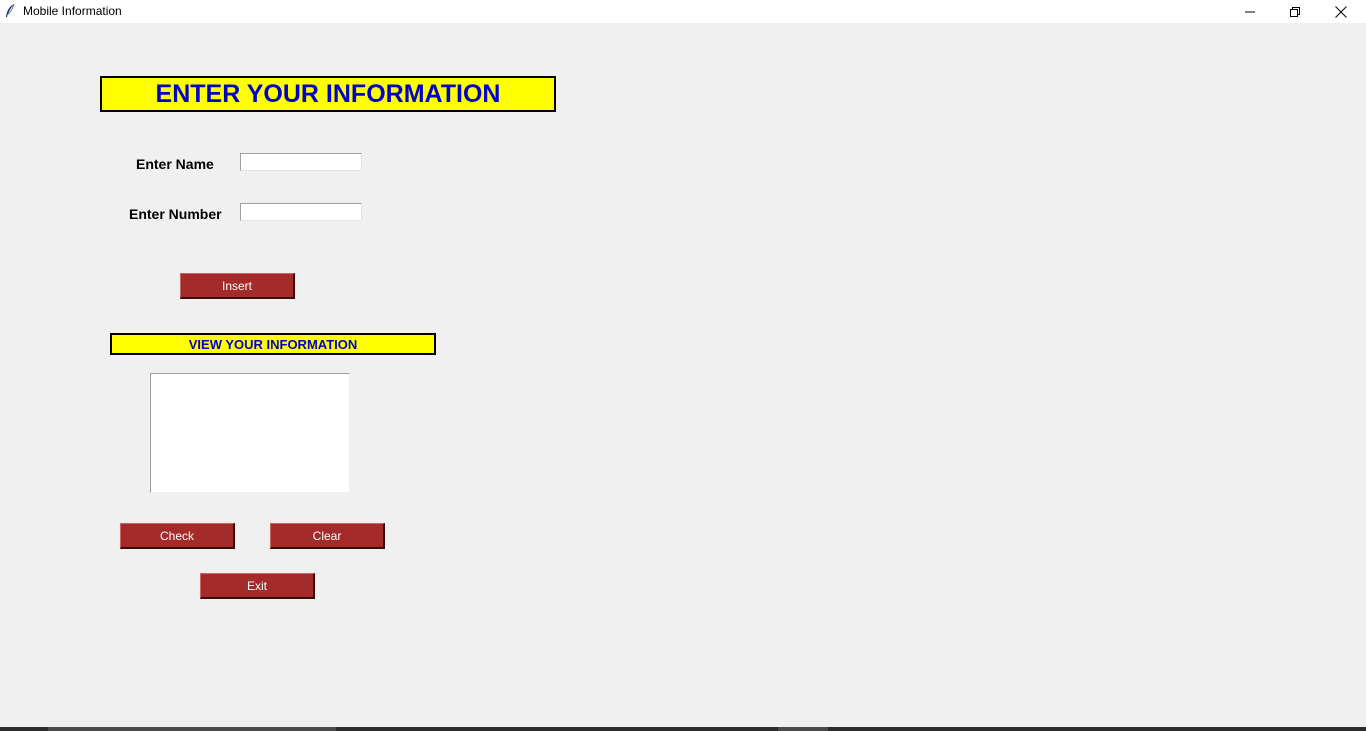  I want to click on clear-button: Clear, so click(327, 536).